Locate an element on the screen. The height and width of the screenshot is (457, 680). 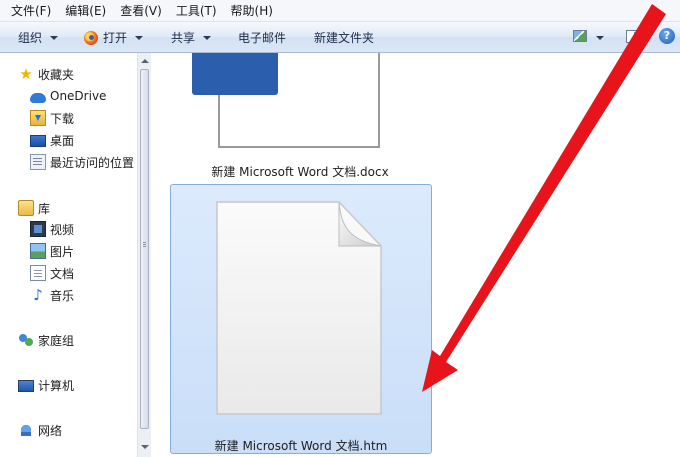
share-button: 共享 is located at coordinates (191, 38).